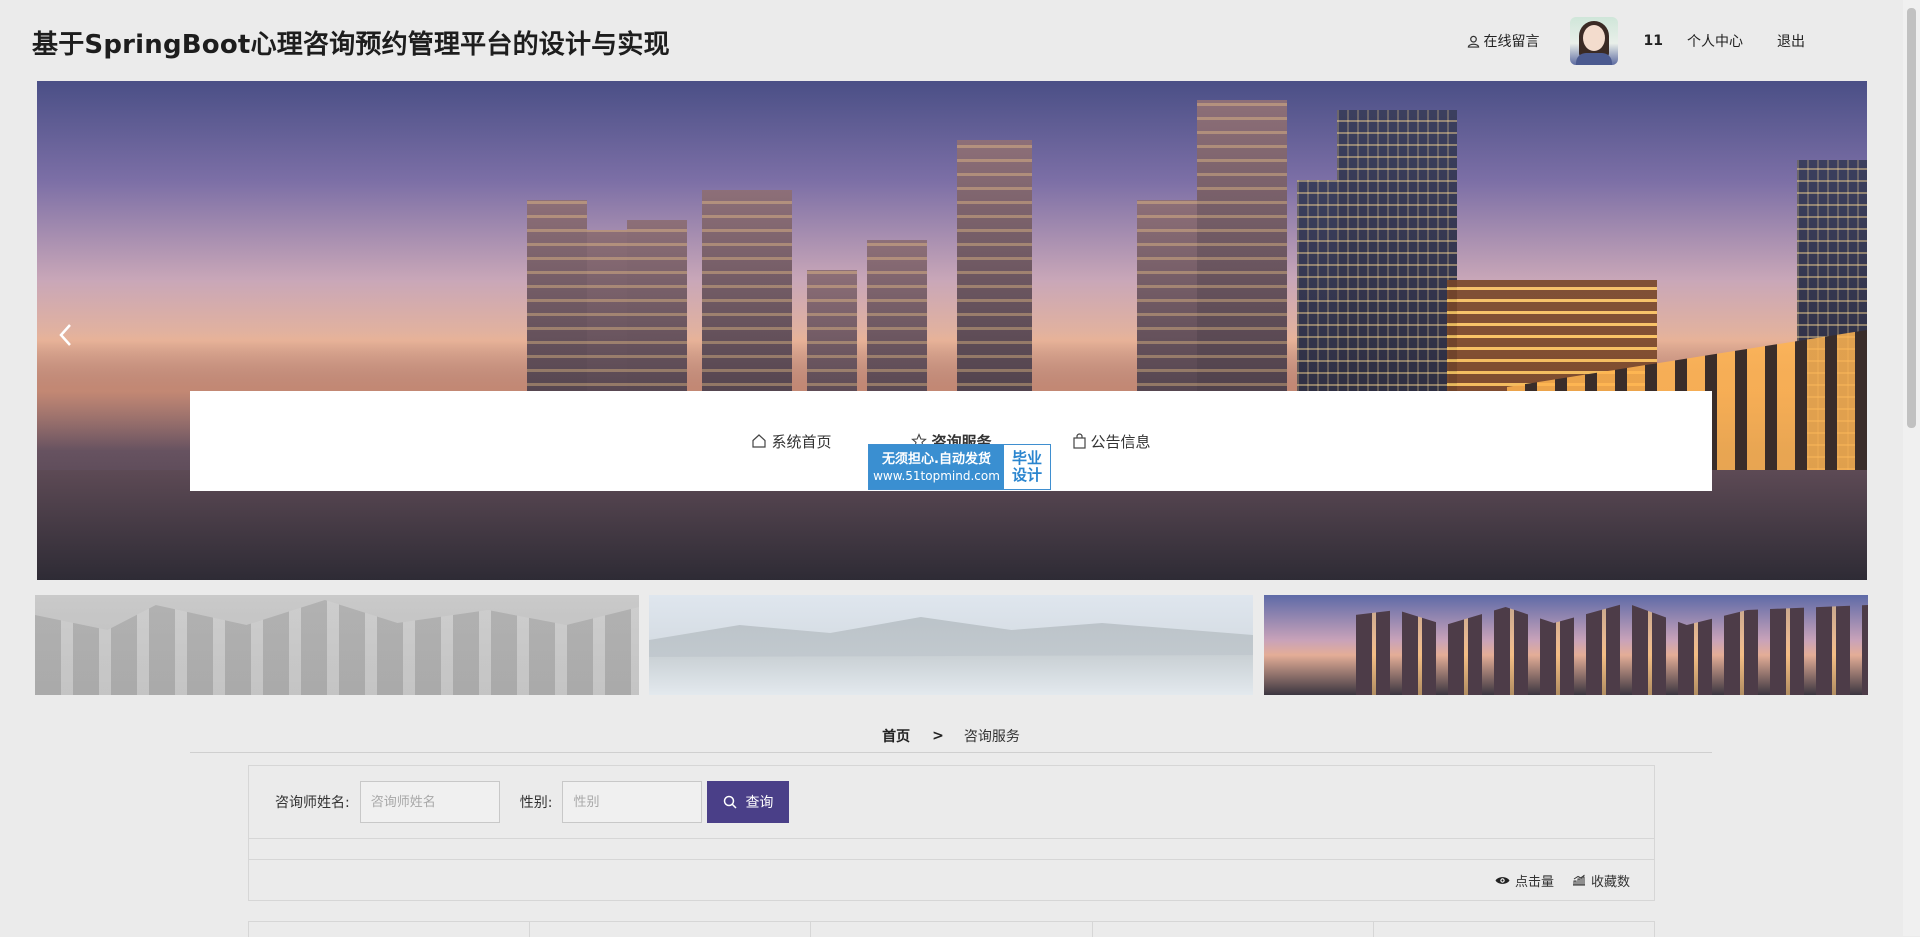  What do you see at coordinates (536, 803) in the screenshot?
I see `gender-label: 性别:` at bounding box center [536, 803].